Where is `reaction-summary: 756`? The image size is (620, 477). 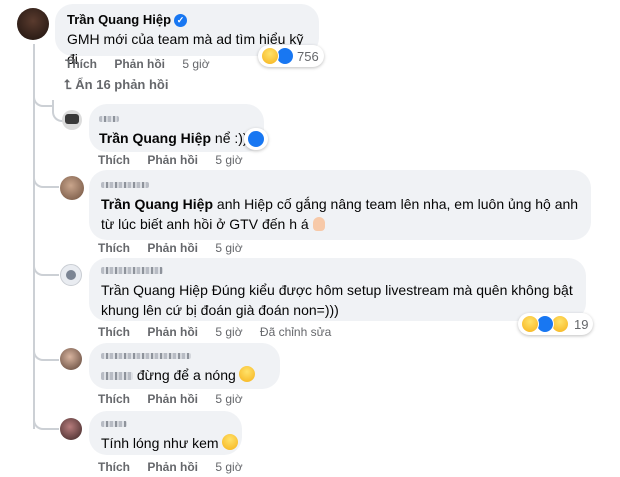
reaction-summary: 756 is located at coordinates (291, 56).